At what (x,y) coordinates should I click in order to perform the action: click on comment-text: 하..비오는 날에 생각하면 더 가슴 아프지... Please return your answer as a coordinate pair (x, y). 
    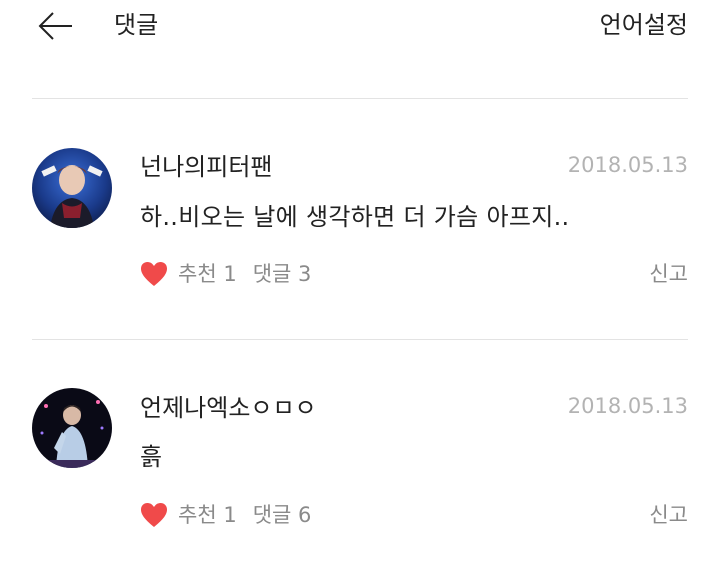
    Looking at the image, I should click on (355, 217).